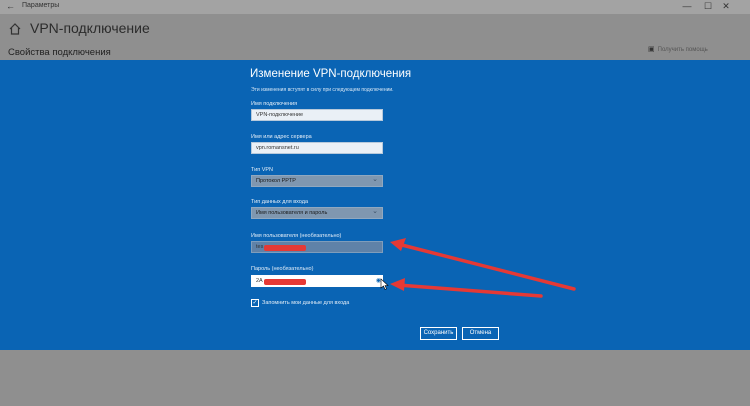  What do you see at coordinates (281, 137) in the screenshot?
I see `server-label: Имя или адрес сервера` at bounding box center [281, 137].